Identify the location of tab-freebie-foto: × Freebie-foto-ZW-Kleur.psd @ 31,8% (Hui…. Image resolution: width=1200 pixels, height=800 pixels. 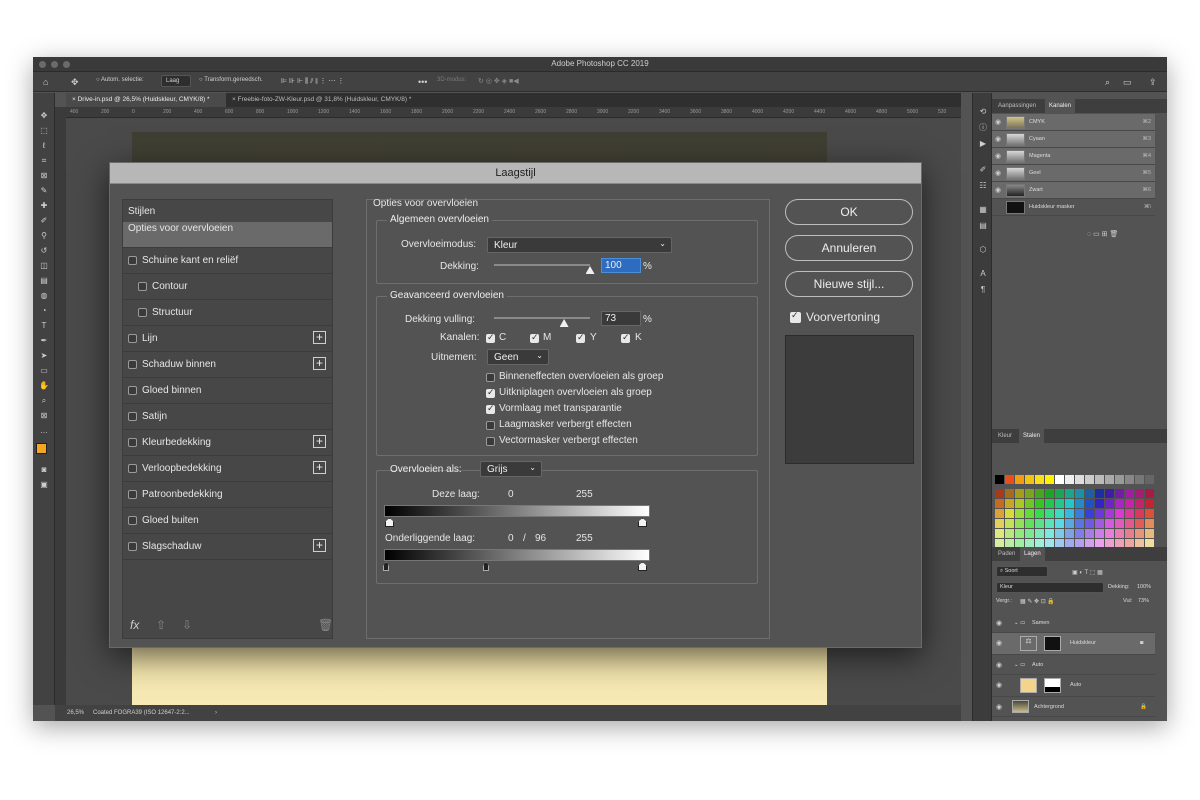
(336, 100).